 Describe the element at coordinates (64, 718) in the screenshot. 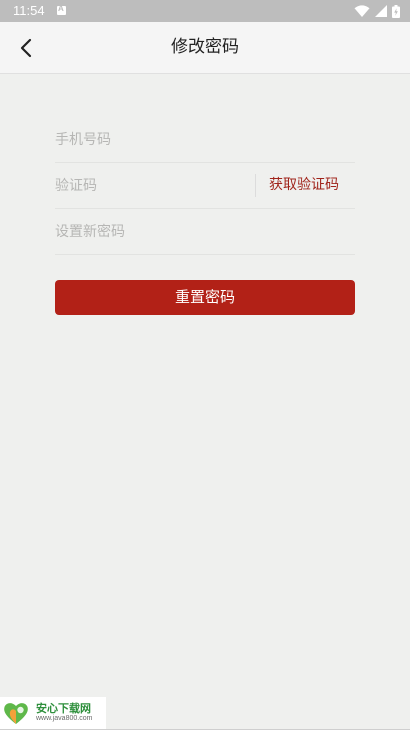

I see `watermark-url: www.java800.com` at that location.